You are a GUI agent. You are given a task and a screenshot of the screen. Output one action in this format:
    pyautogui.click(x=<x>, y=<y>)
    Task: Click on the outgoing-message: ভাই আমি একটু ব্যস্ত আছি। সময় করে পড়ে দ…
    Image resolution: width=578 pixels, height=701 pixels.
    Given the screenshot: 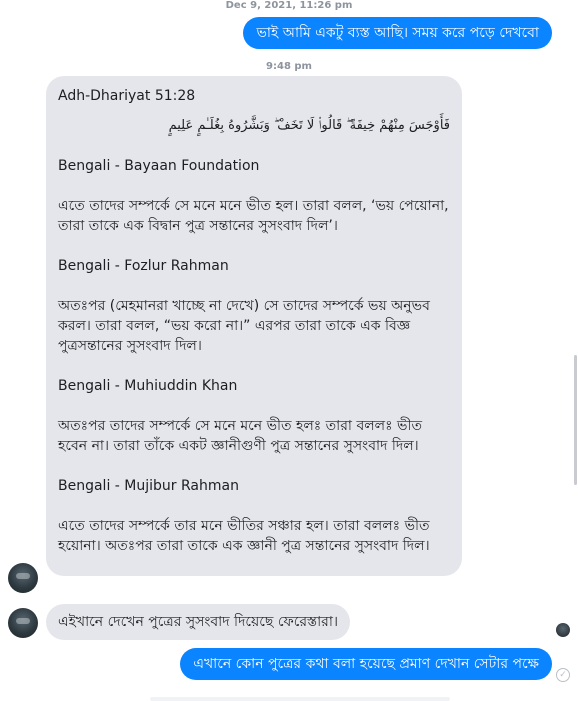 What is the action you would take?
    pyautogui.click(x=397, y=33)
    